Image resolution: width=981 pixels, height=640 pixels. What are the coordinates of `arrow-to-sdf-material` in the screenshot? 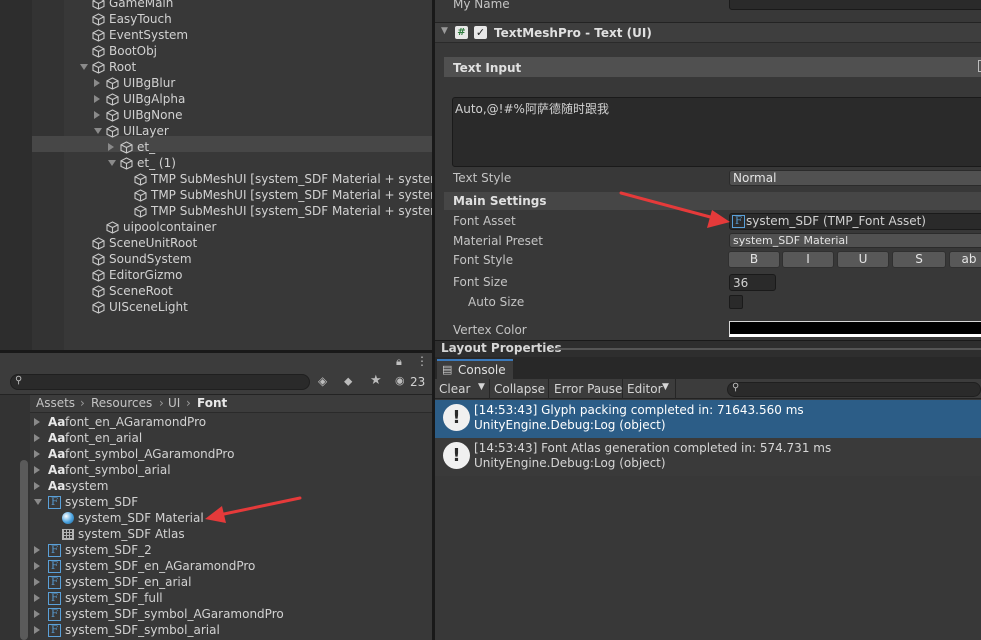 It's located at (253, 509).